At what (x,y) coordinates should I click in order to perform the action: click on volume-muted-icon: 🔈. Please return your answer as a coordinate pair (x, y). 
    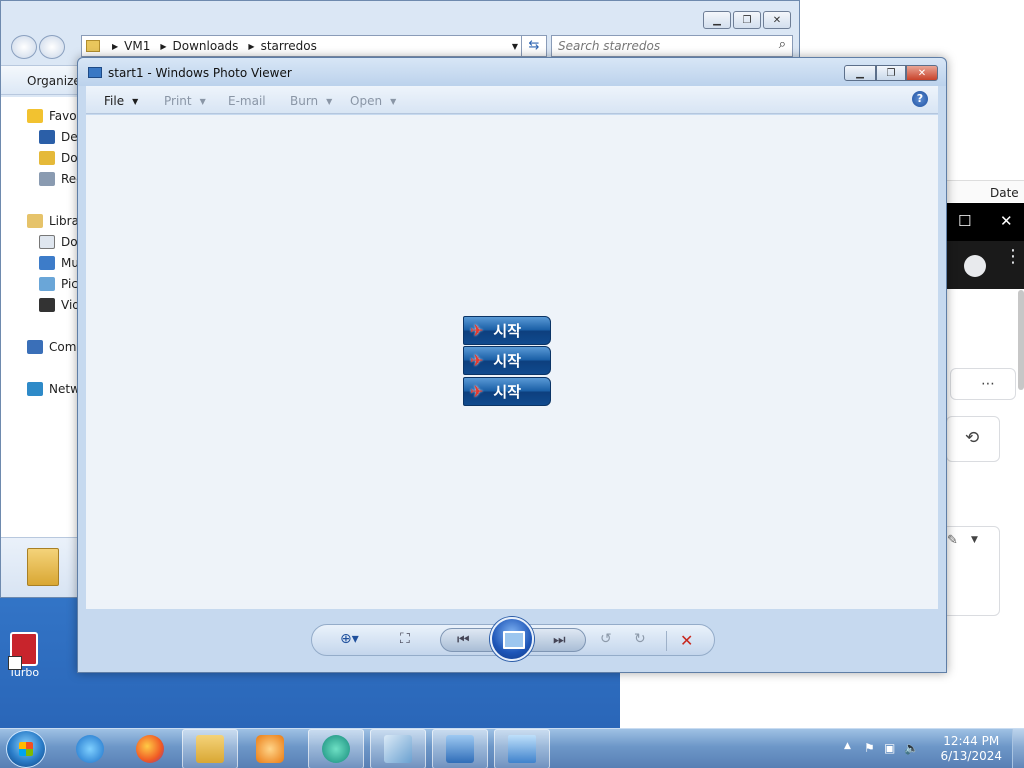
    Looking at the image, I should click on (911, 748).